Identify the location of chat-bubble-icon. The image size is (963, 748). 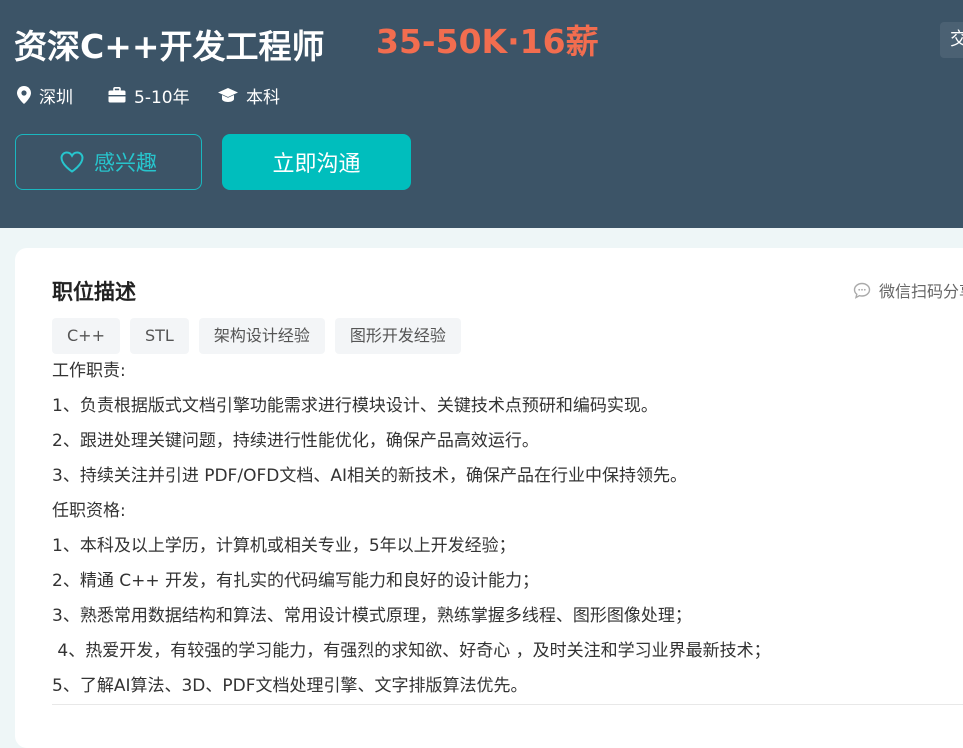
(862, 290).